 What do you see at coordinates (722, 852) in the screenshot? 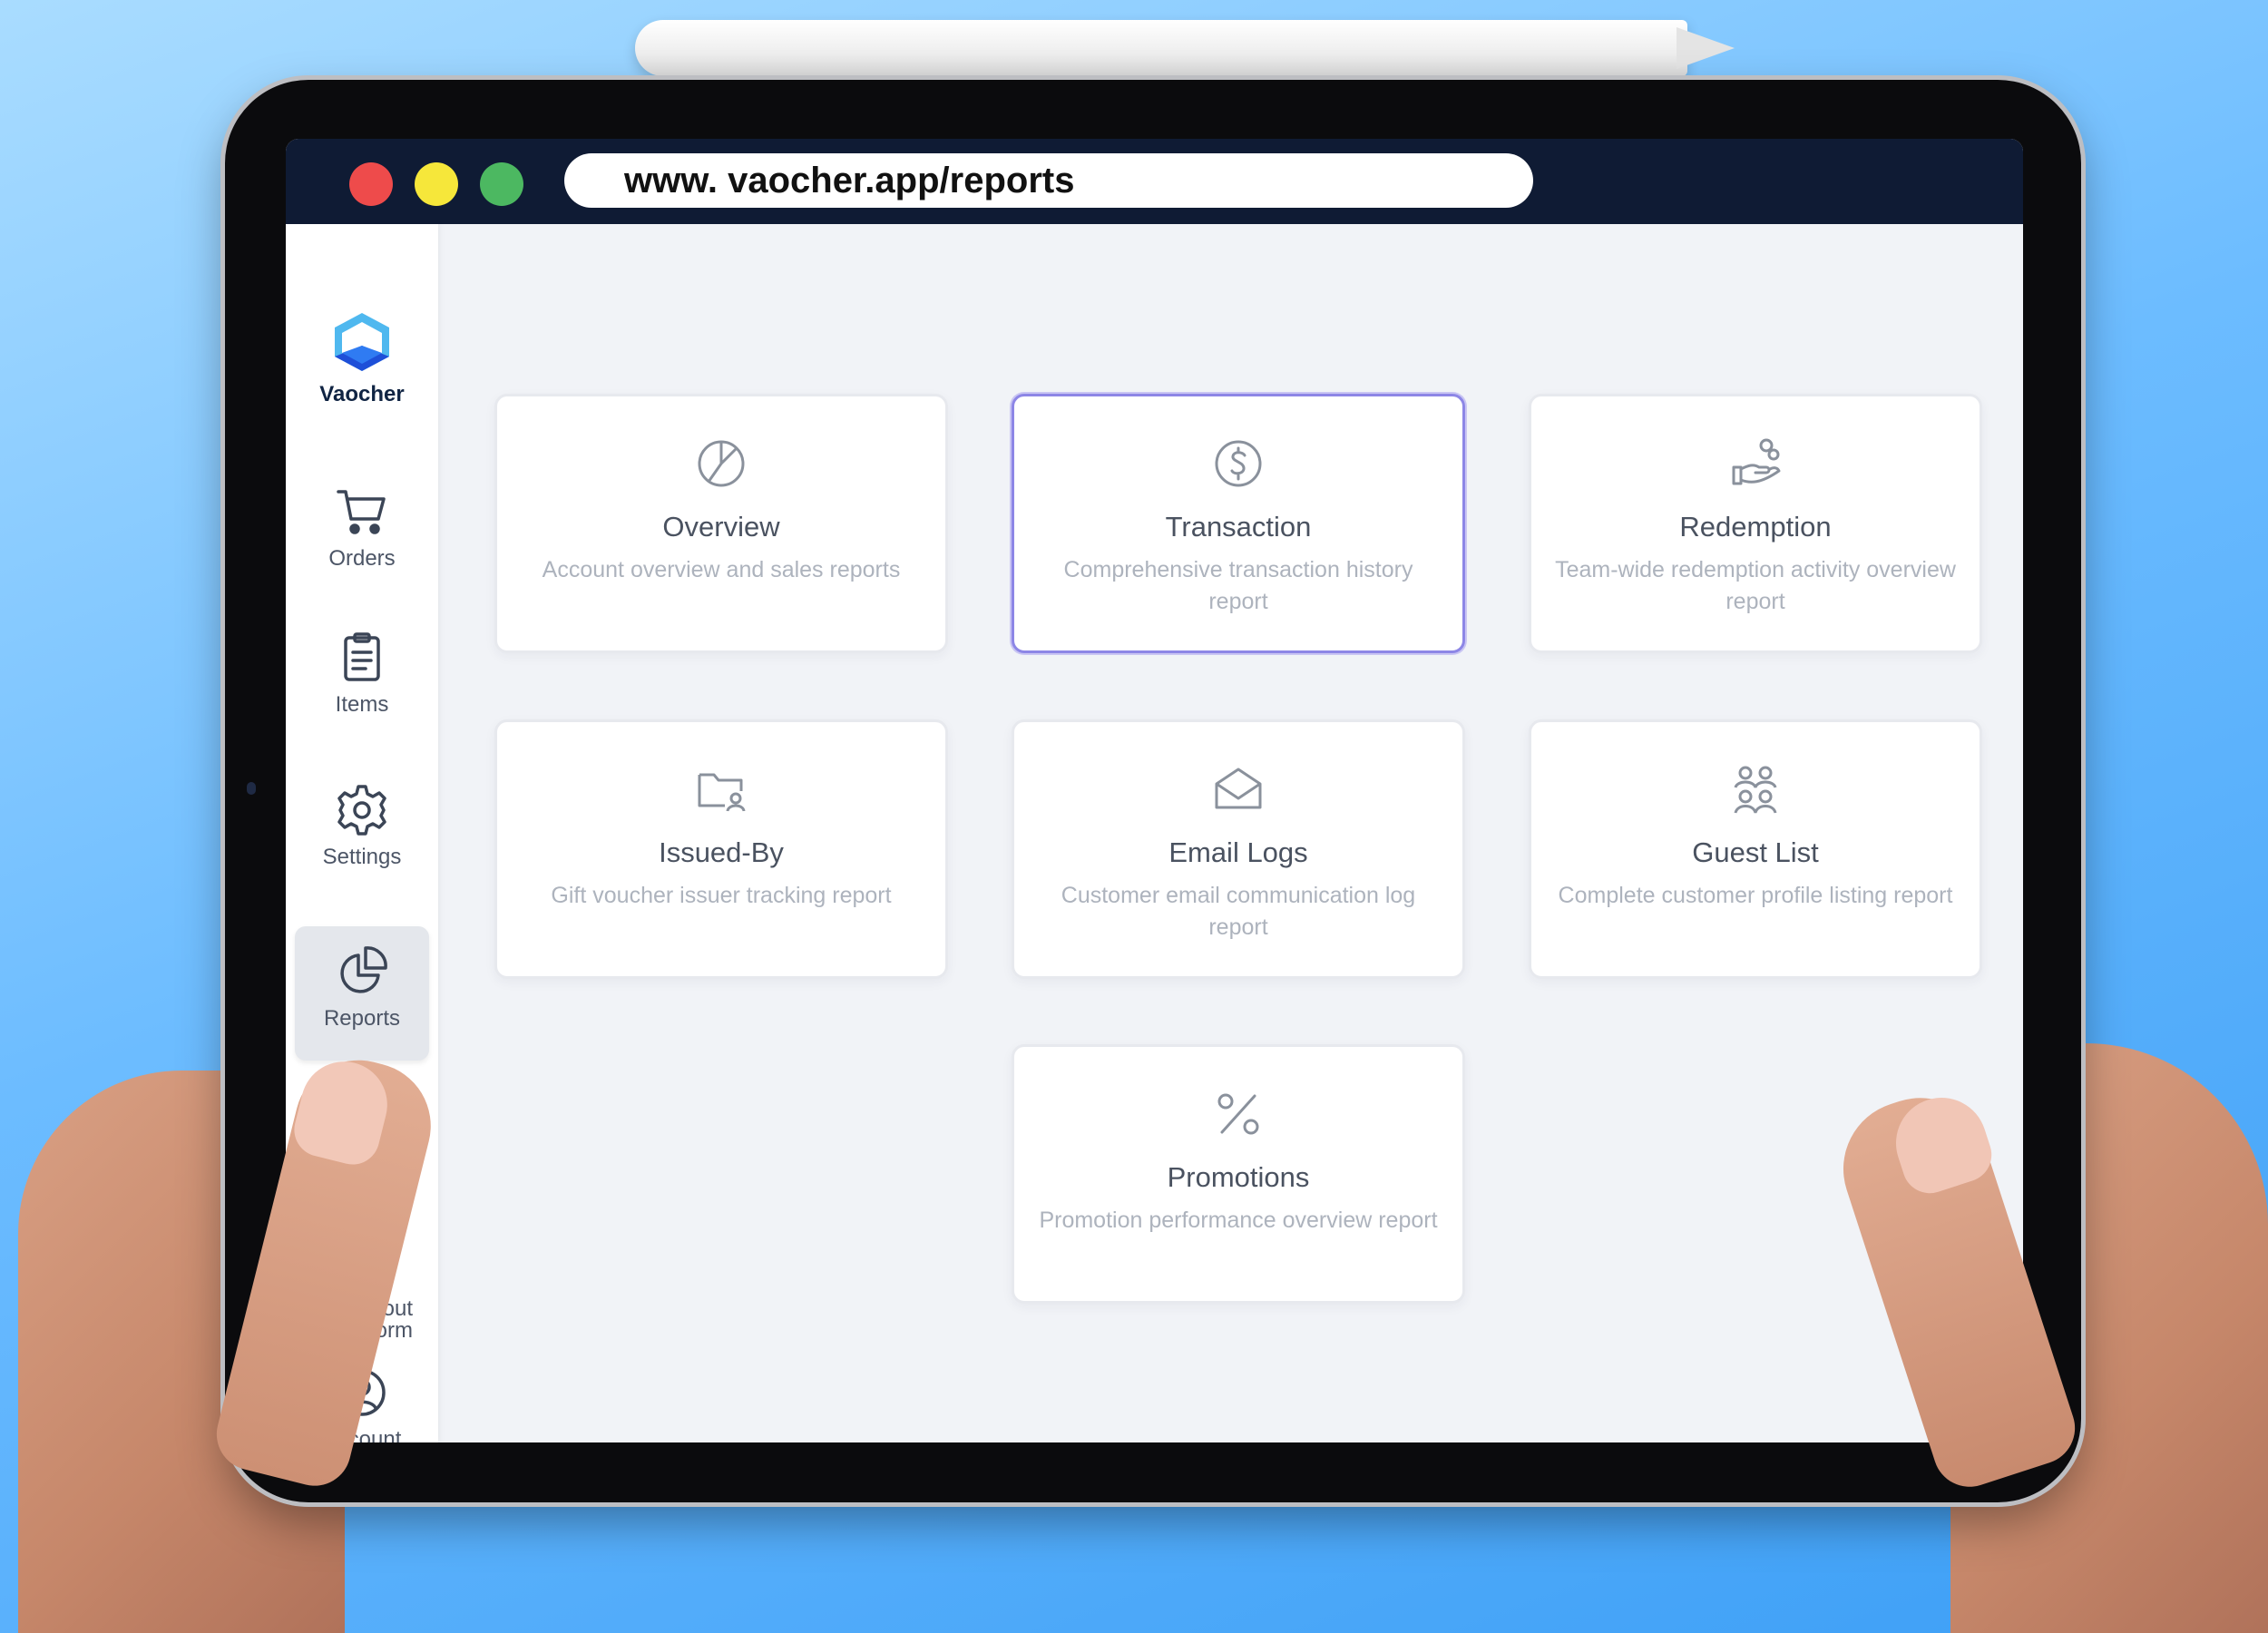
I see `report-title: Issued-By` at bounding box center [722, 852].